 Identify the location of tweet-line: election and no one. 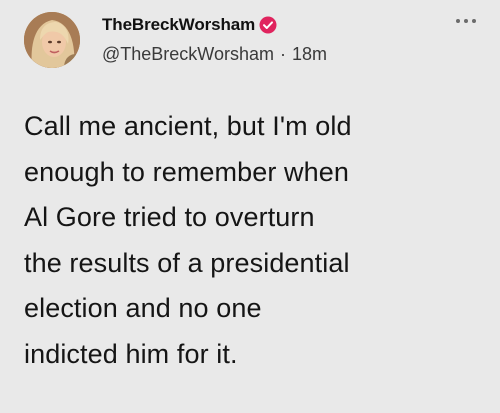
(143, 308).